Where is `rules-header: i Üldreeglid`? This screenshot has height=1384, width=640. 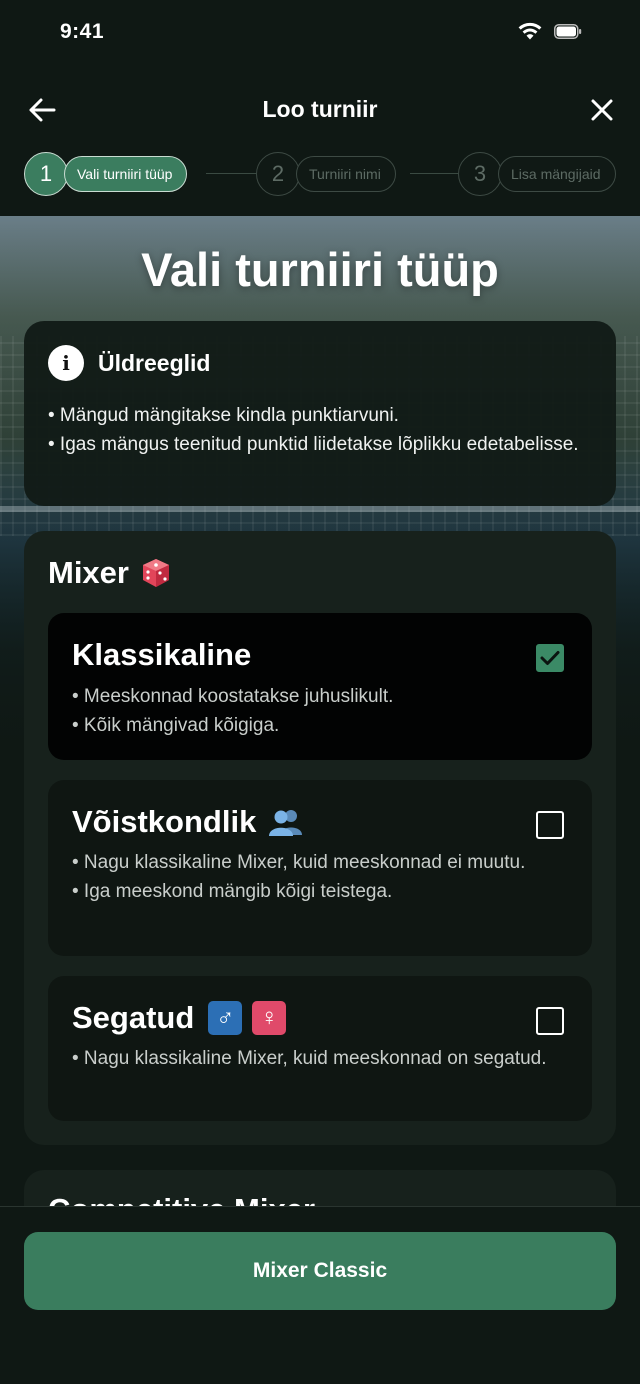 rules-header: i Üldreeglid is located at coordinates (320, 363).